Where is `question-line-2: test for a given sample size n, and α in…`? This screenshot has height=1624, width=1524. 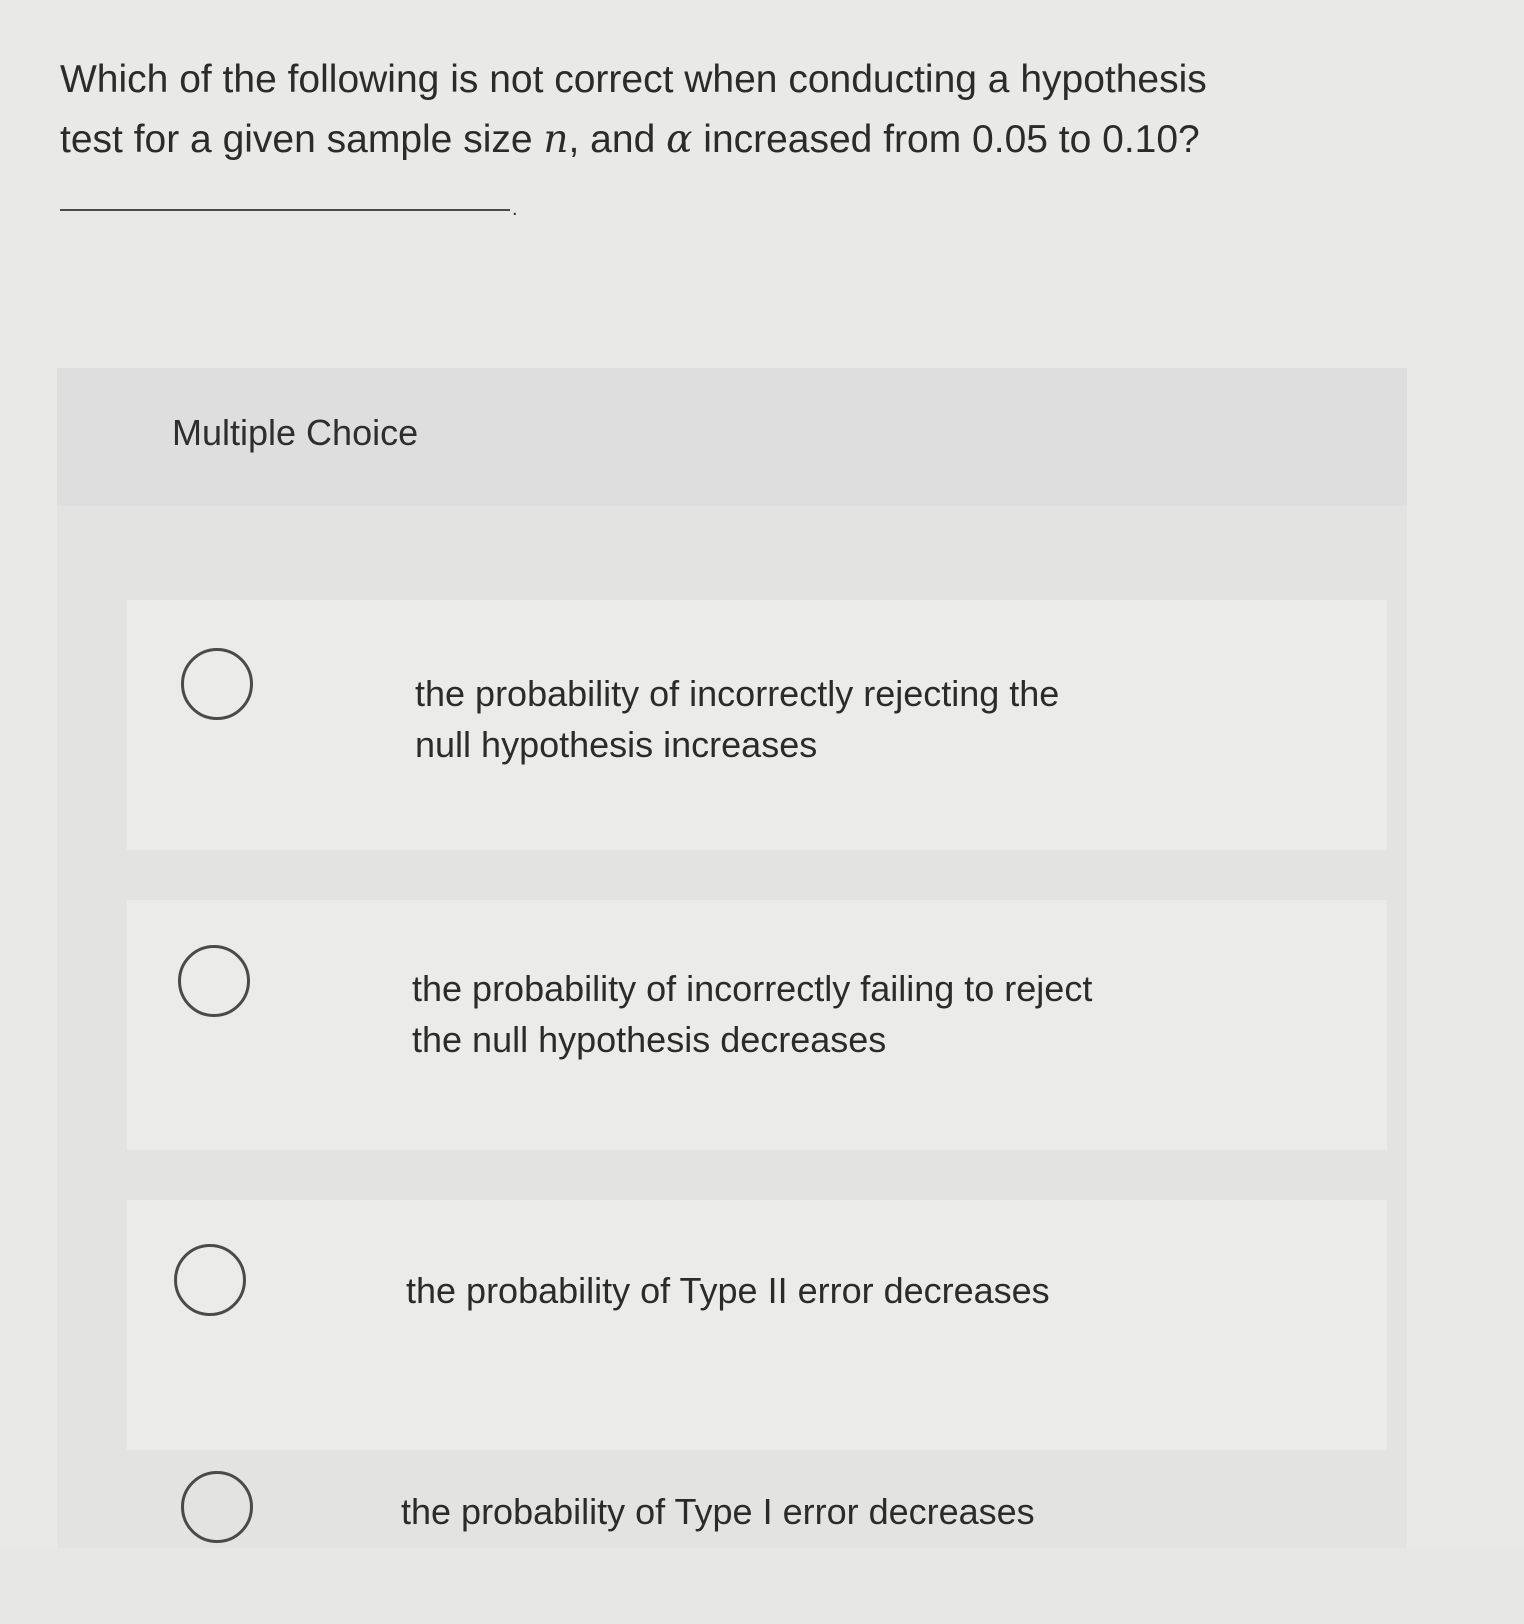
question-line-2: test for a given sample size n, and α in… is located at coordinates (770, 140).